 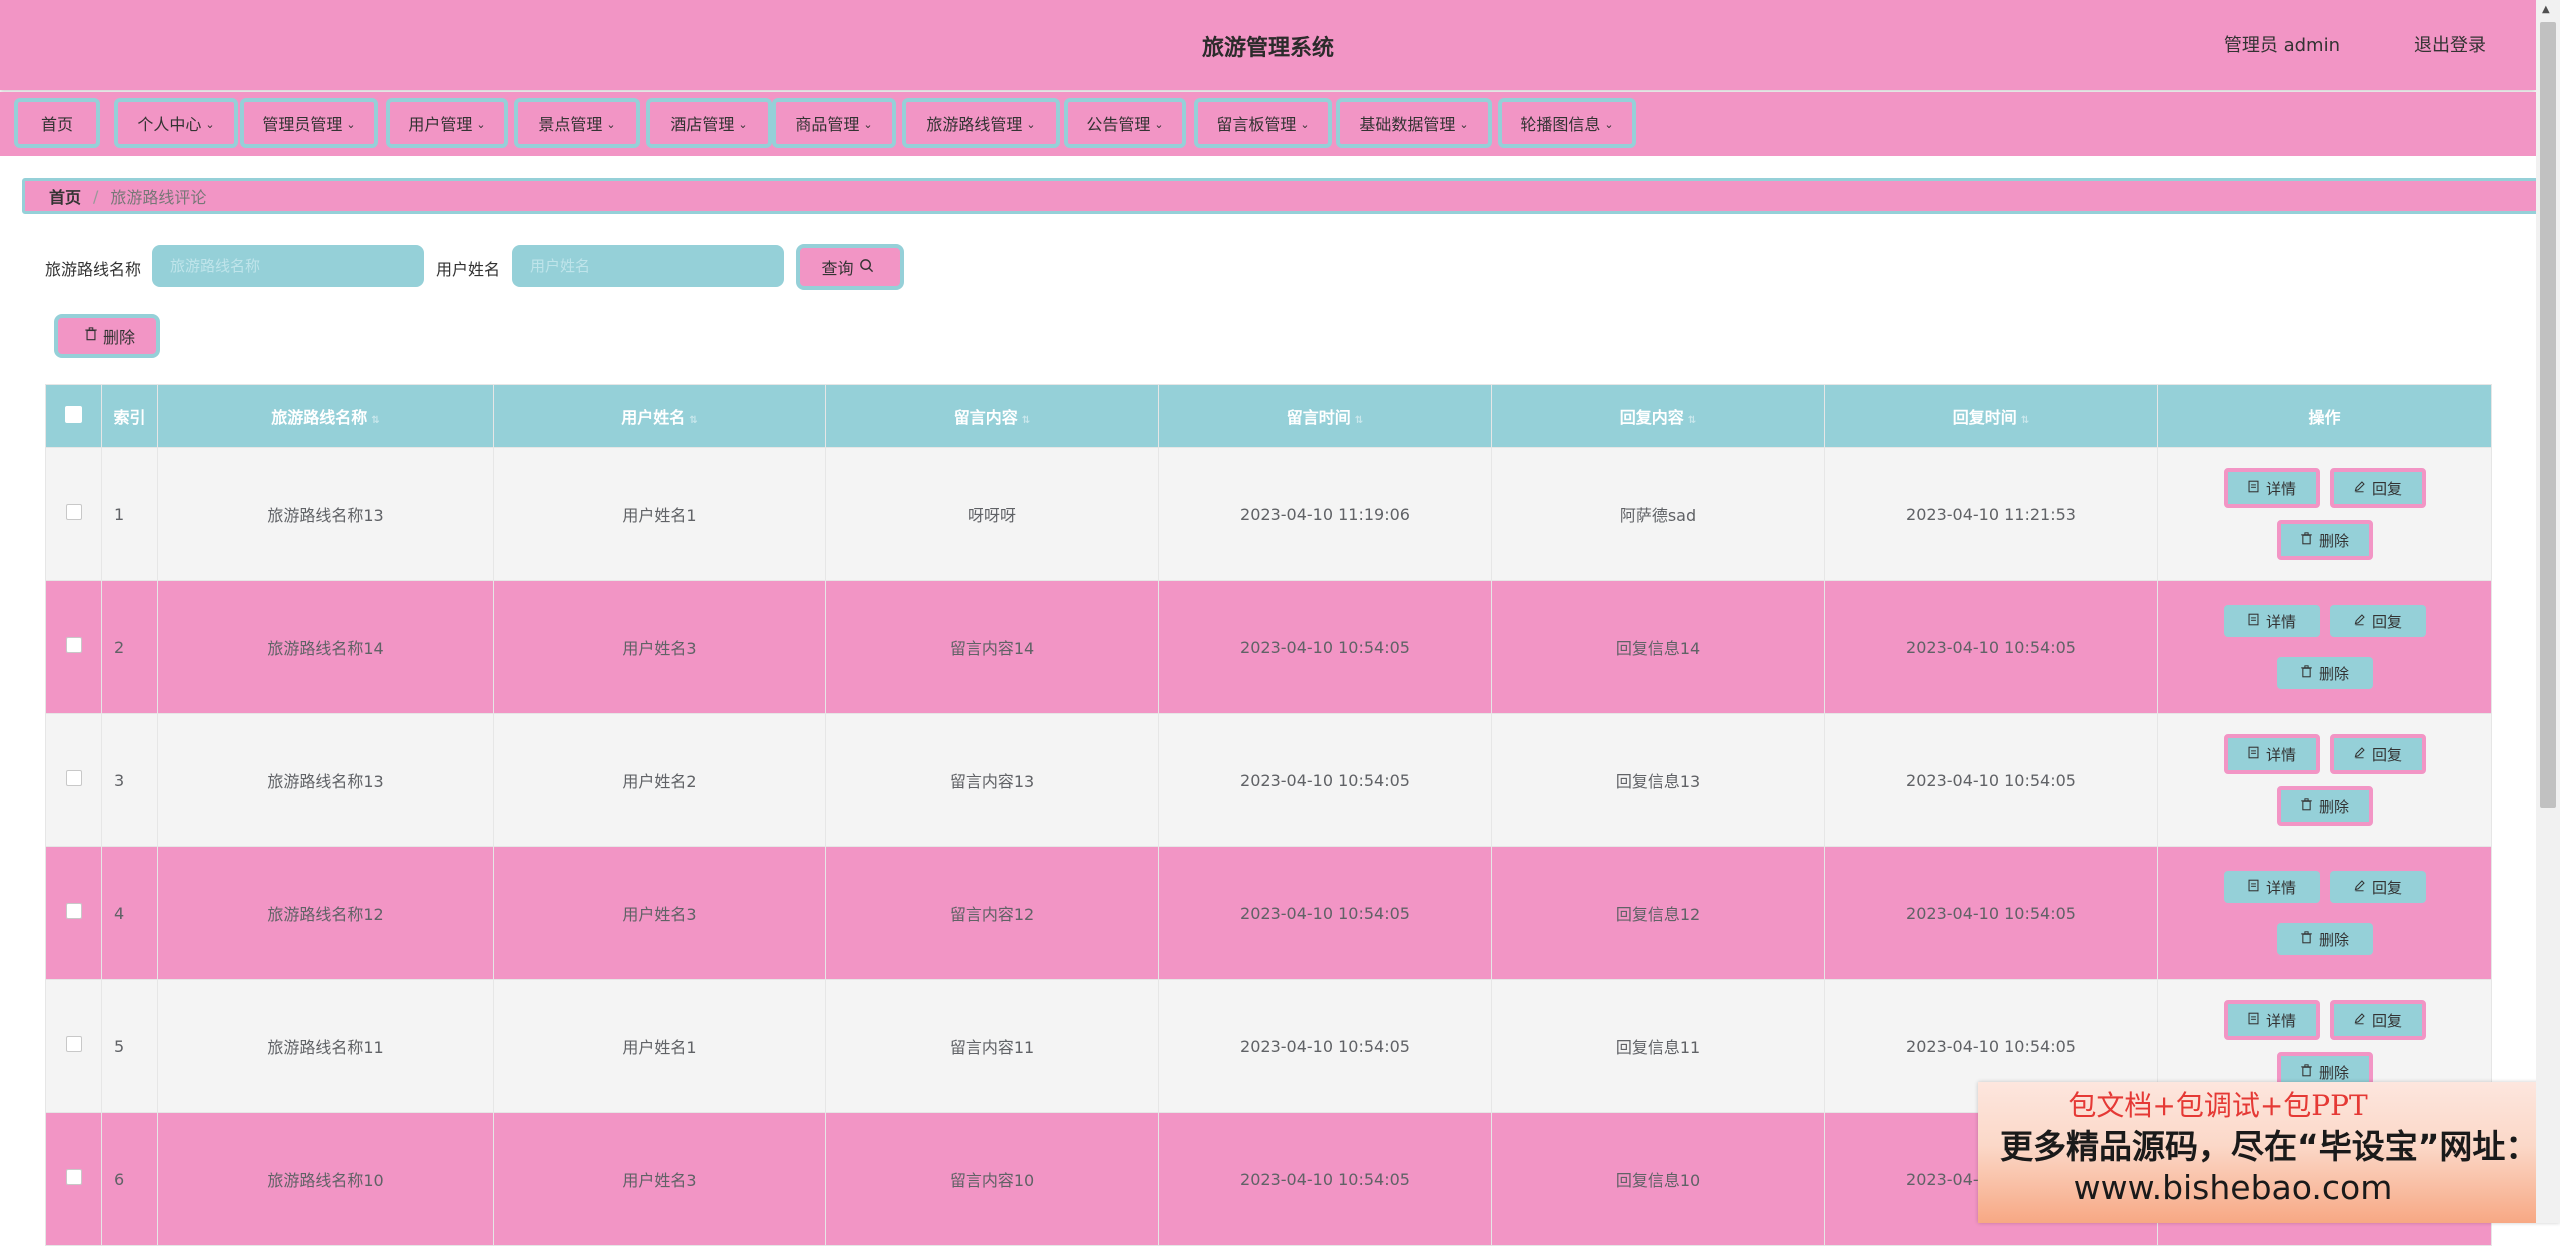 What do you see at coordinates (325, 1046) in the screenshot?
I see `cell-route-name: 旅游路线名称11` at bounding box center [325, 1046].